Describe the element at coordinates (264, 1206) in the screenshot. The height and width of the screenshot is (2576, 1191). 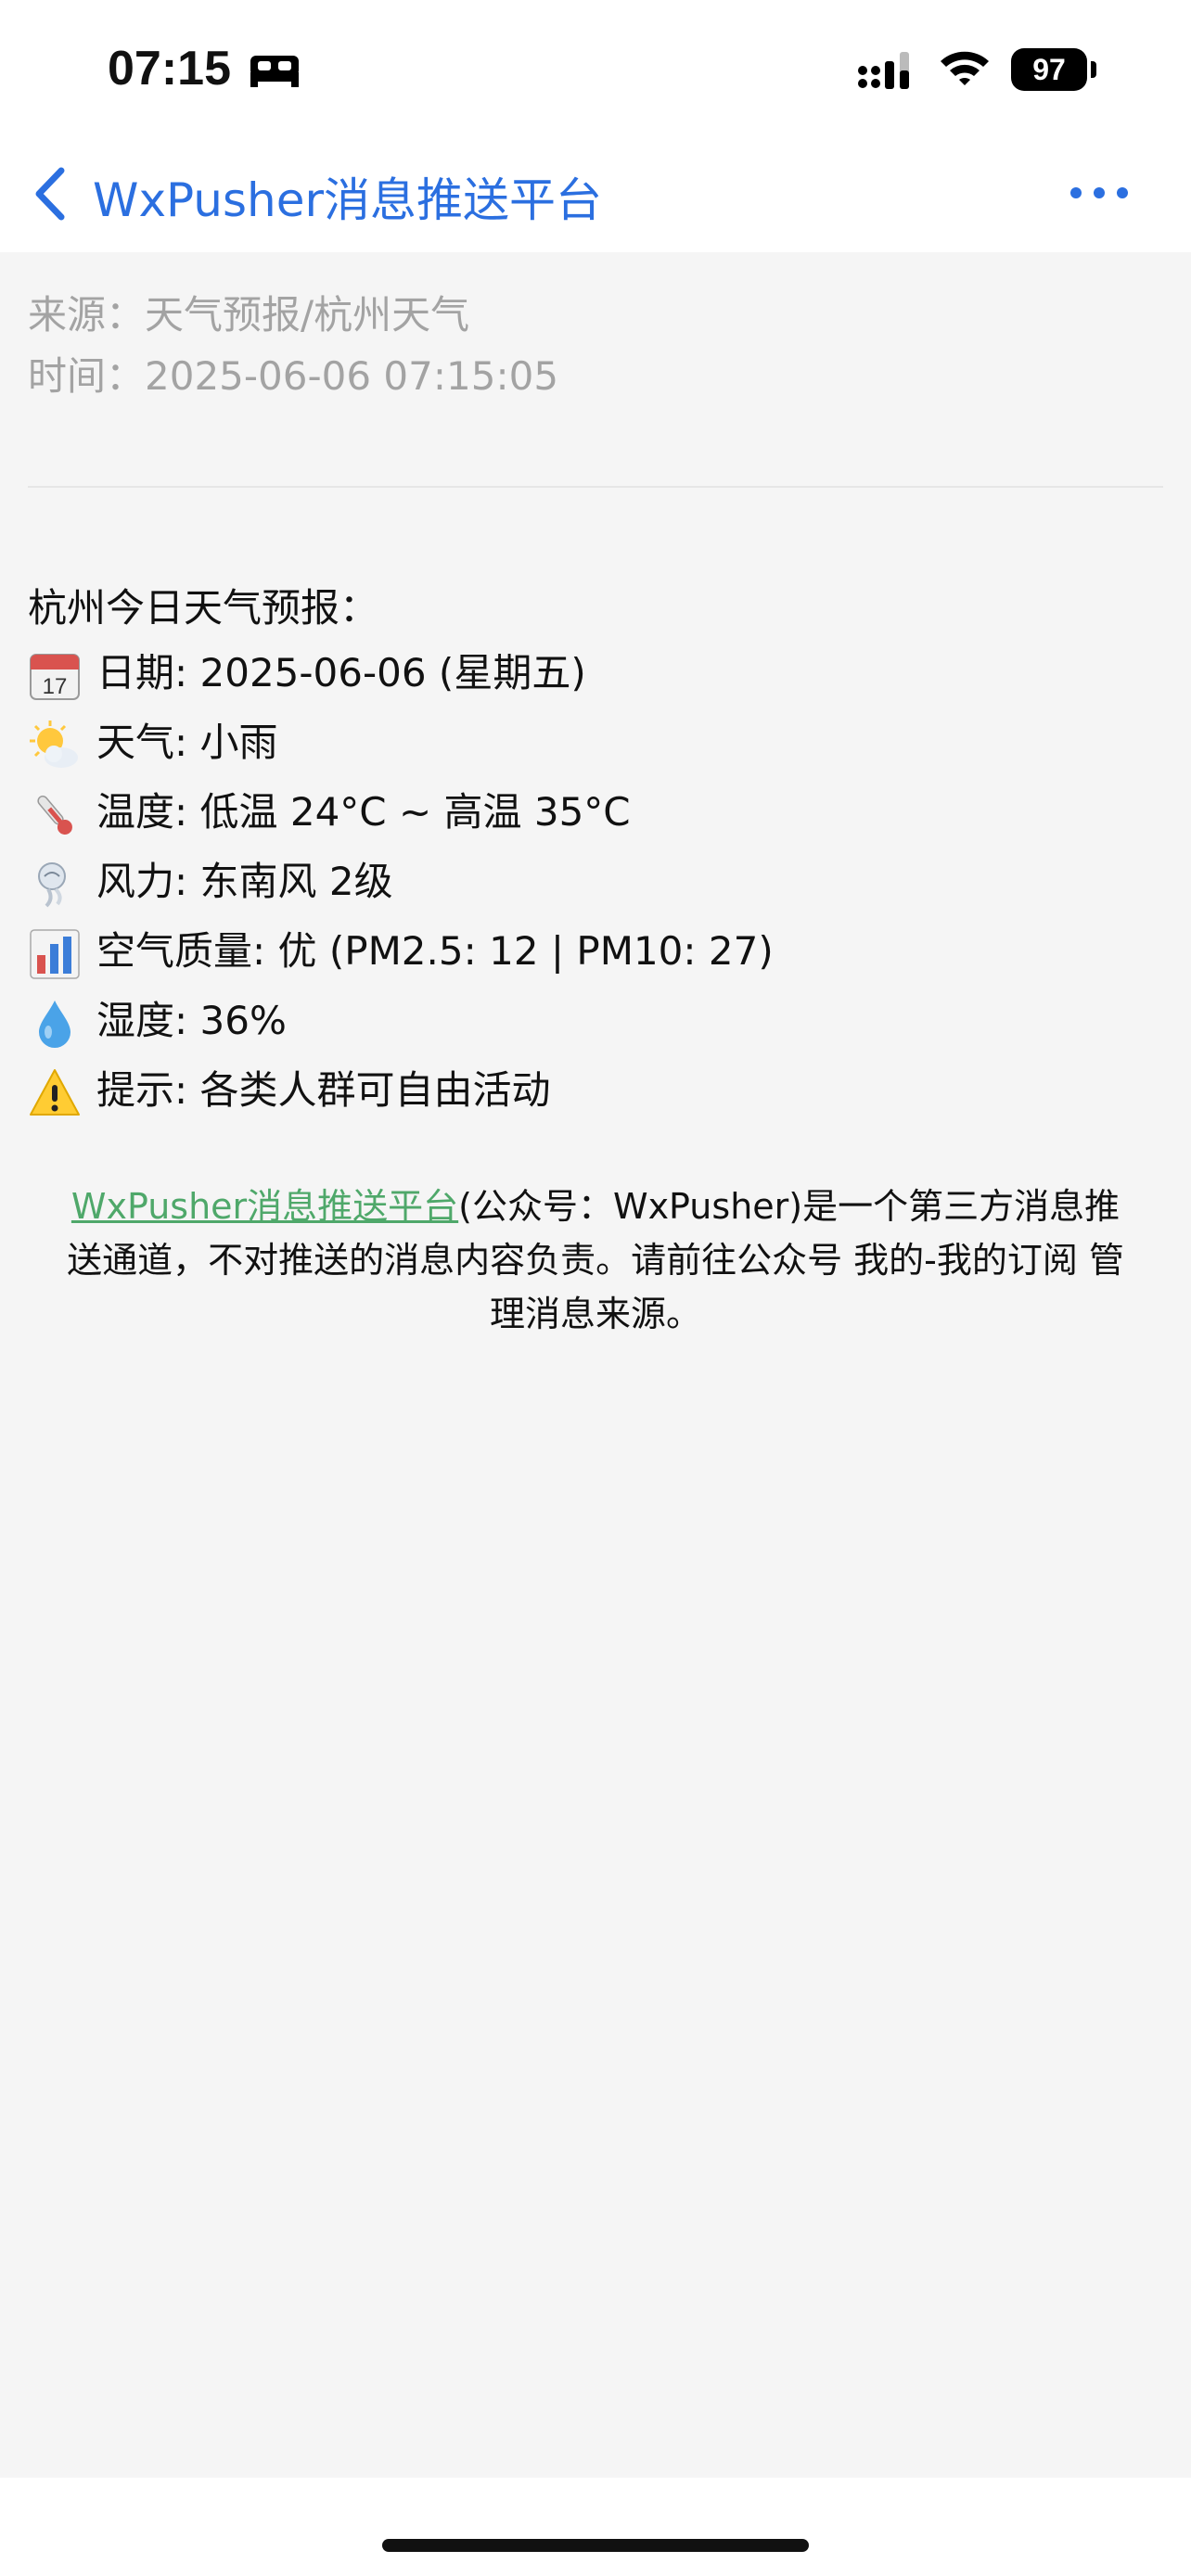
I see `platform-link: WxPusher消息推送平台` at that location.